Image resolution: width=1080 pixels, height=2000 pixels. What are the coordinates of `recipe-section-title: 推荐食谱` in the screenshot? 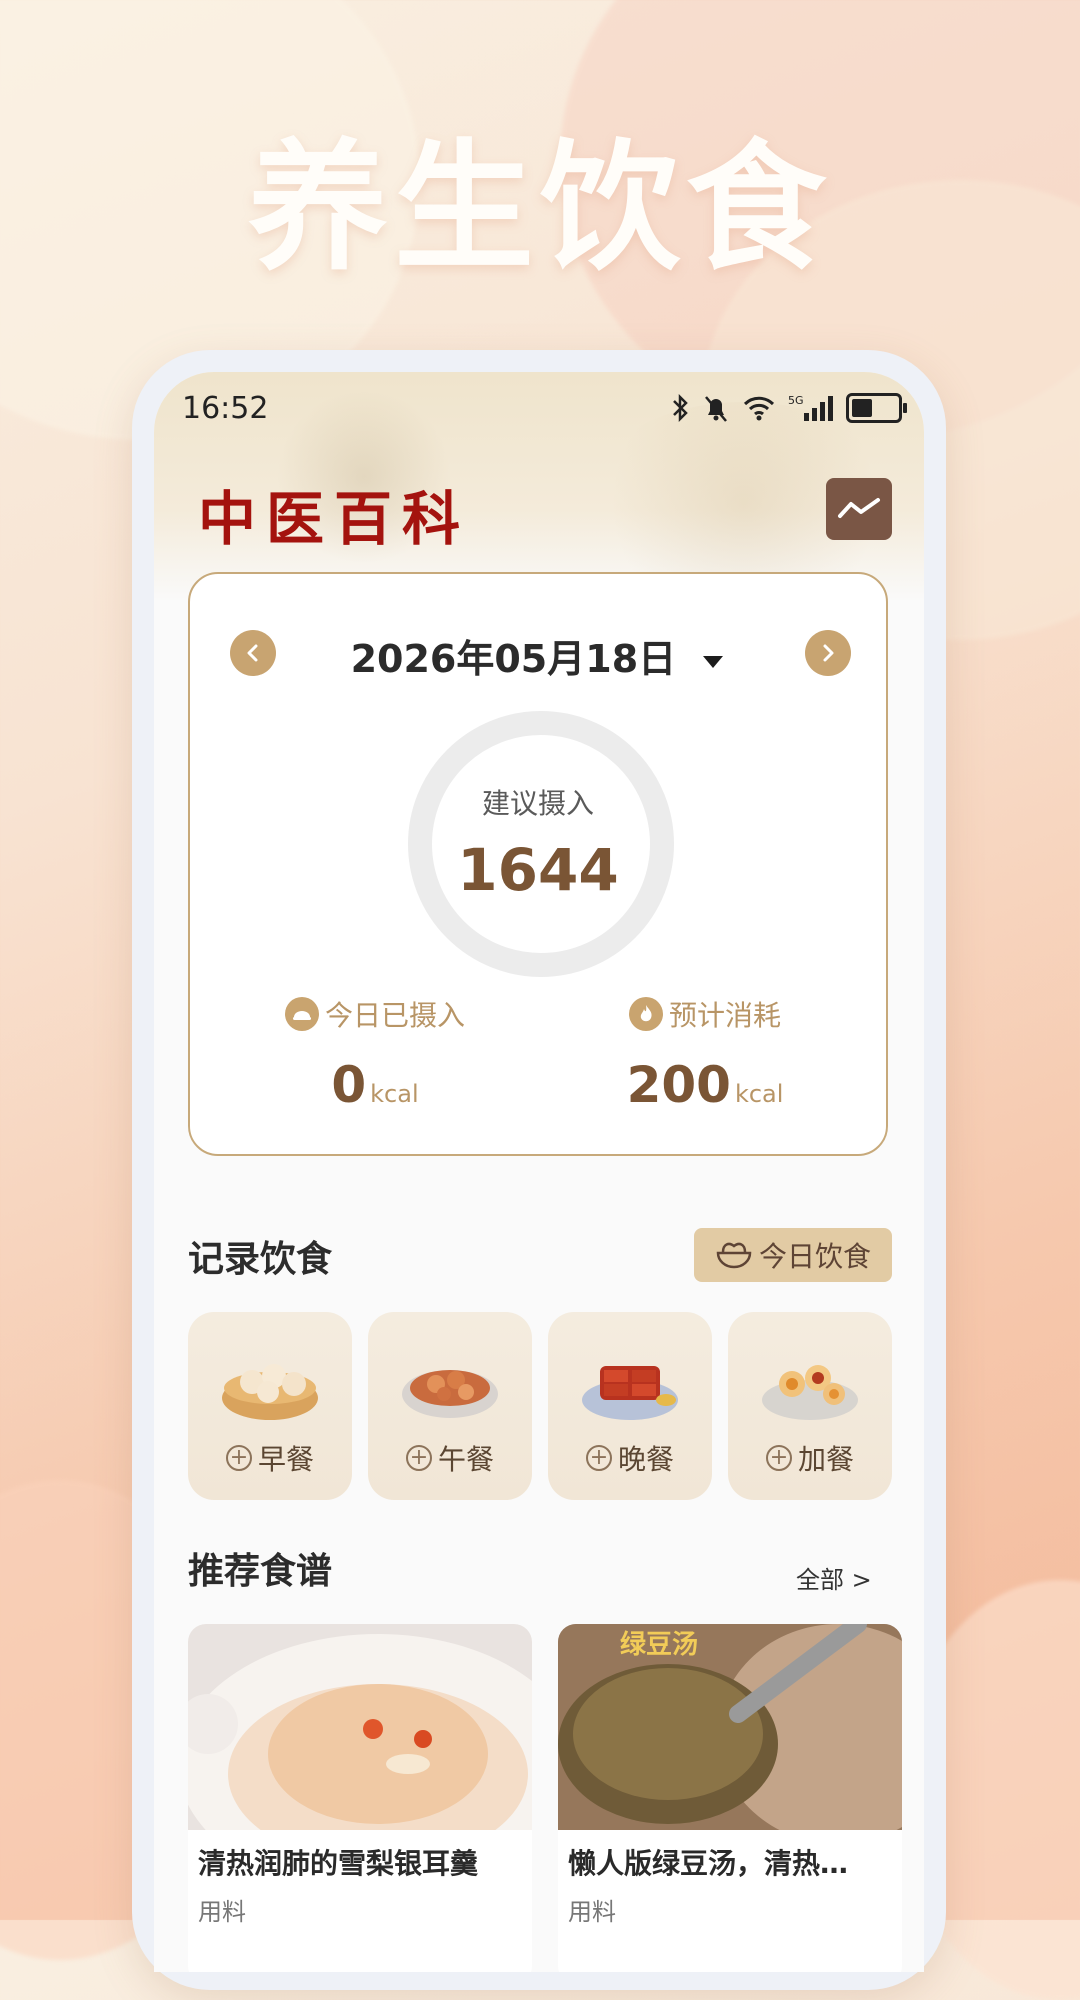 It's located at (260, 1571).